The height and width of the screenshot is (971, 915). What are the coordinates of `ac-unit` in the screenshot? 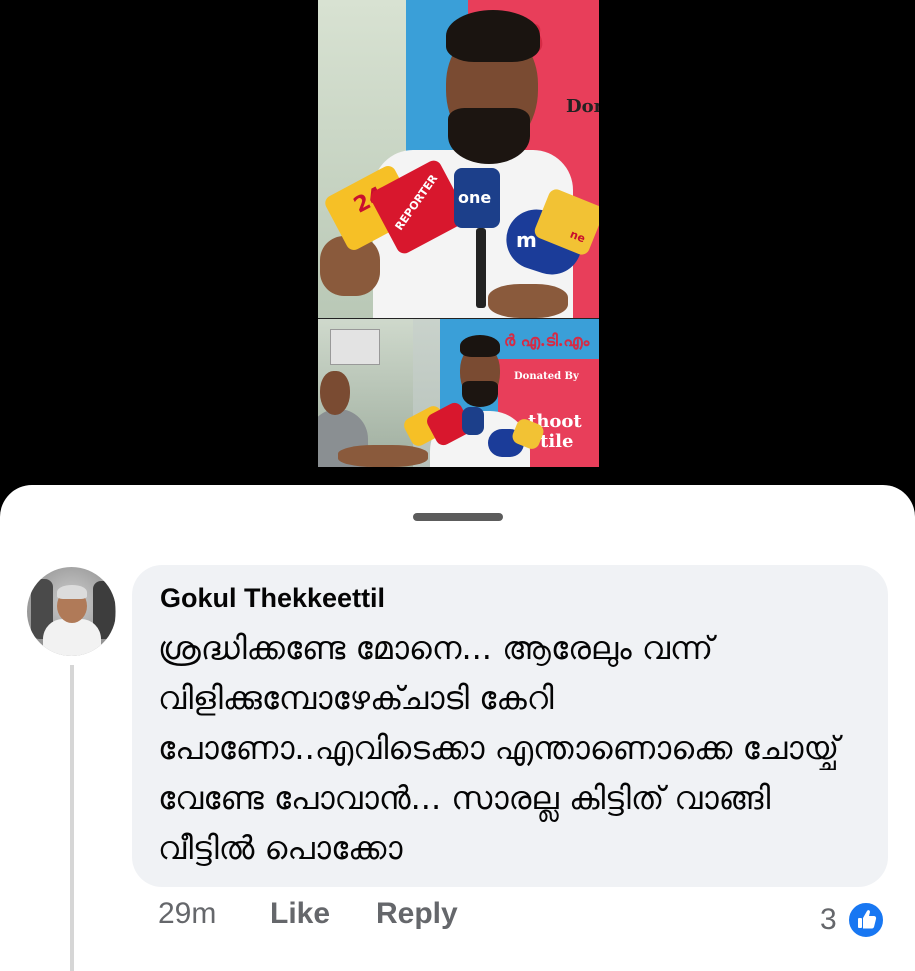 It's located at (355, 347).